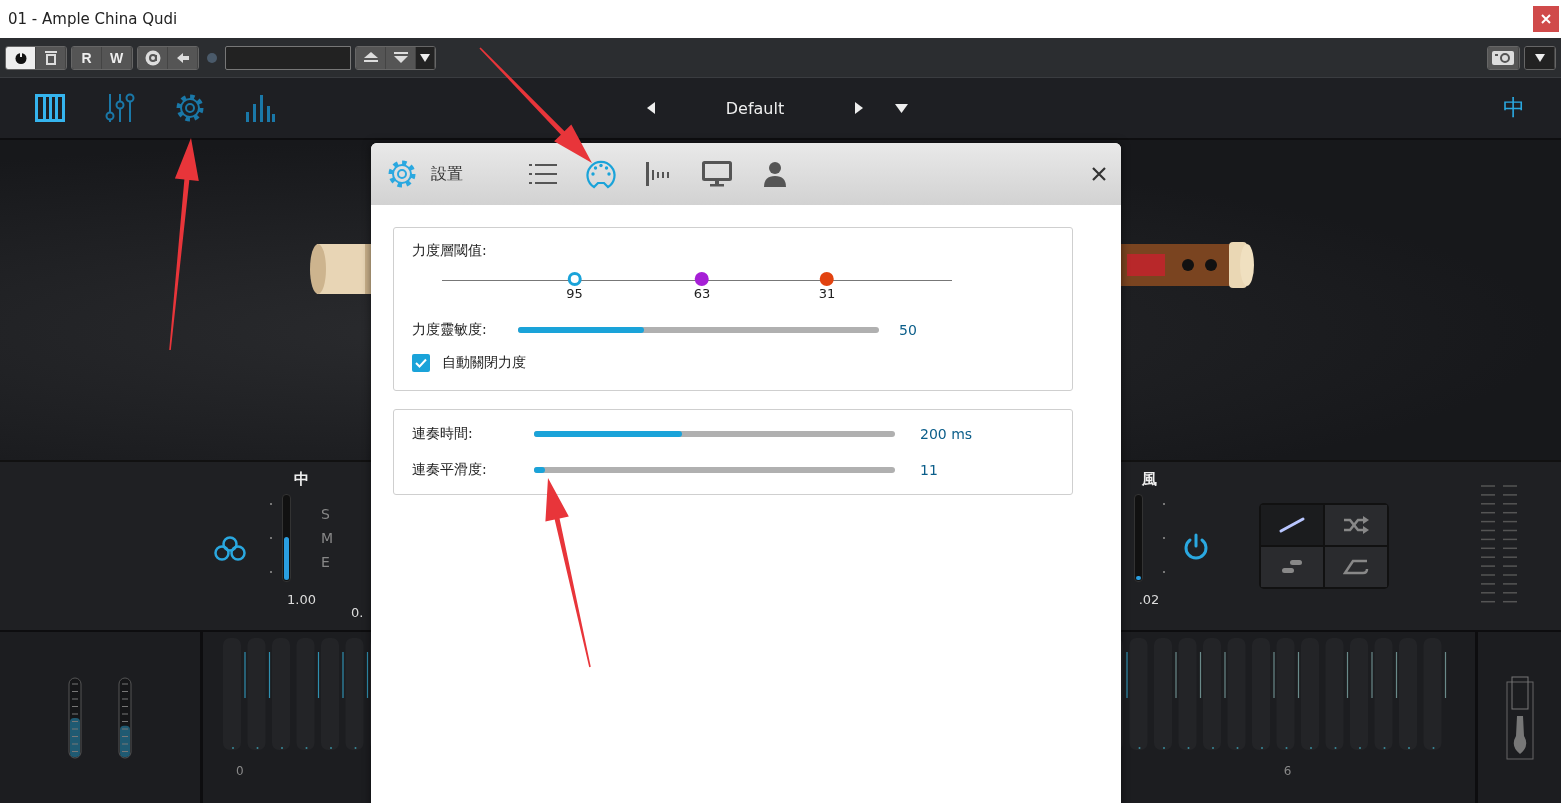 The width and height of the screenshot is (1561, 803). Describe the element at coordinates (93, 19) in the screenshot. I see `window-title: 01 - Ample China Qudi` at that location.